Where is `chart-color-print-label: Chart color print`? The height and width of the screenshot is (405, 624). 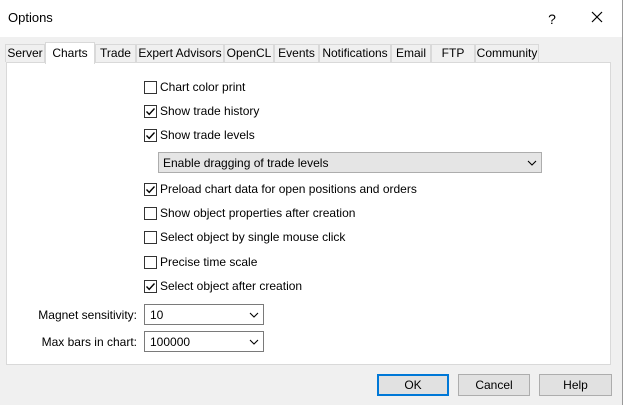
chart-color-print-label: Chart color print is located at coordinates (203, 87).